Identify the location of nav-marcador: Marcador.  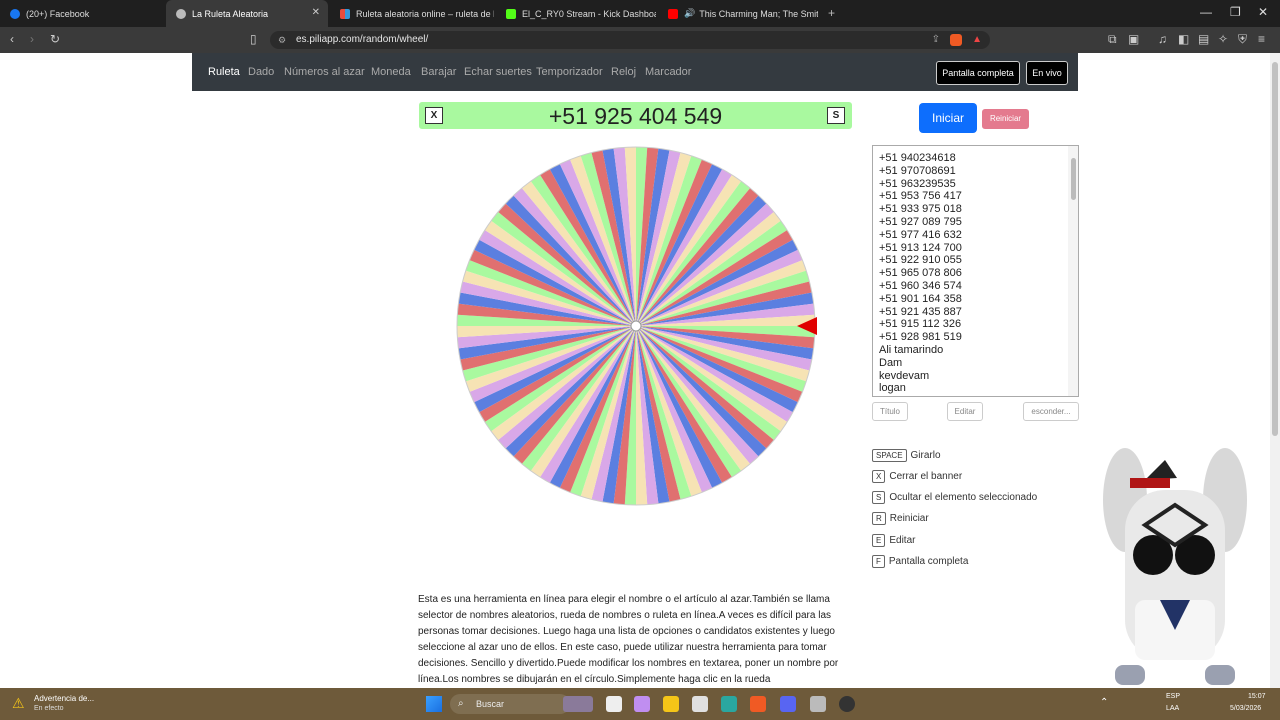
(668, 72).